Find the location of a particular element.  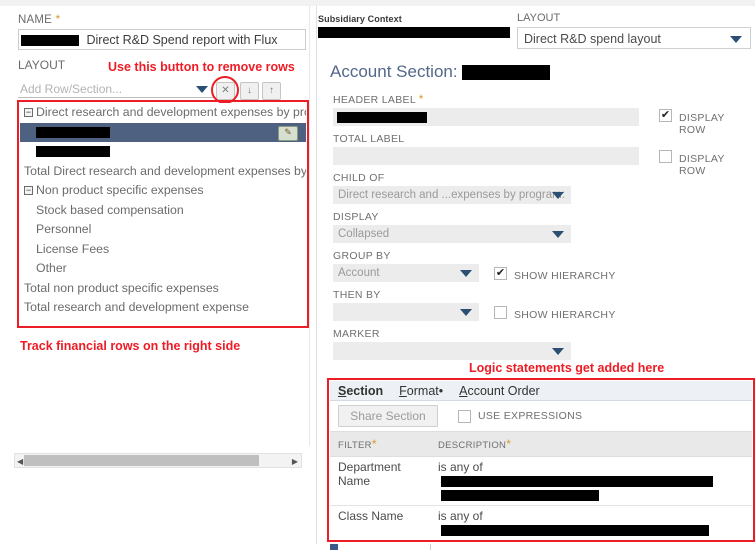

arrow-down-icon: ↓ is located at coordinates (249, 90).